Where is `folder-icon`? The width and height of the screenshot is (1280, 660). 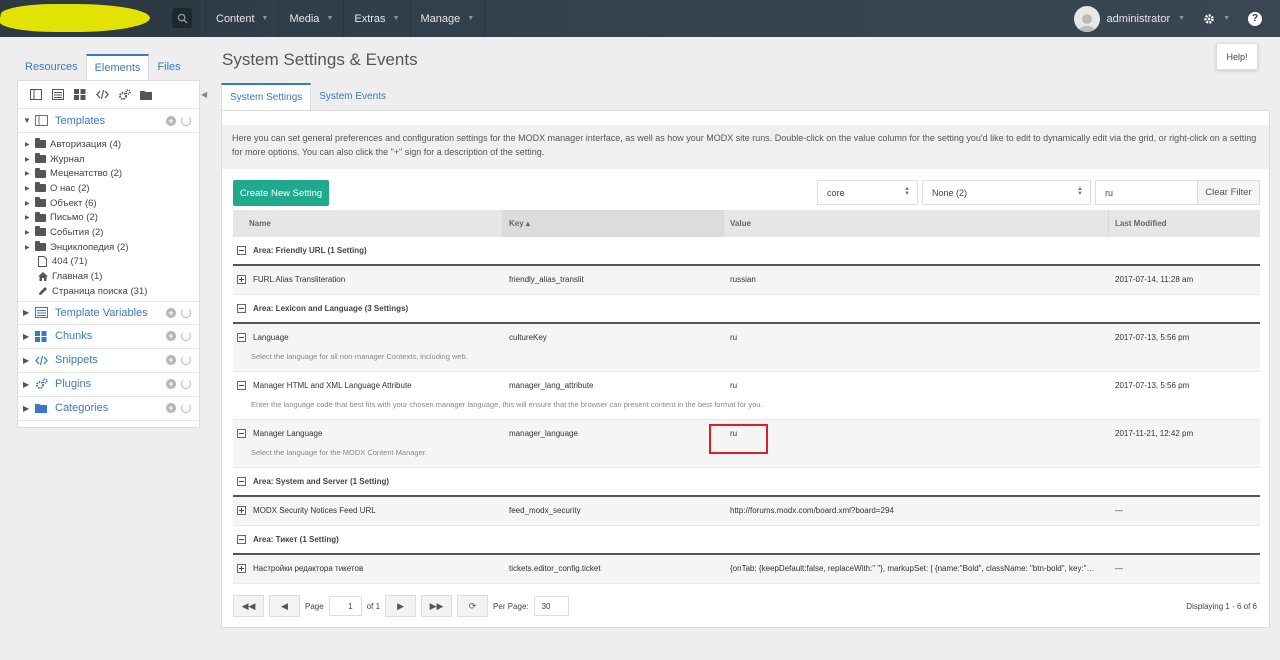 folder-icon is located at coordinates (40, 172).